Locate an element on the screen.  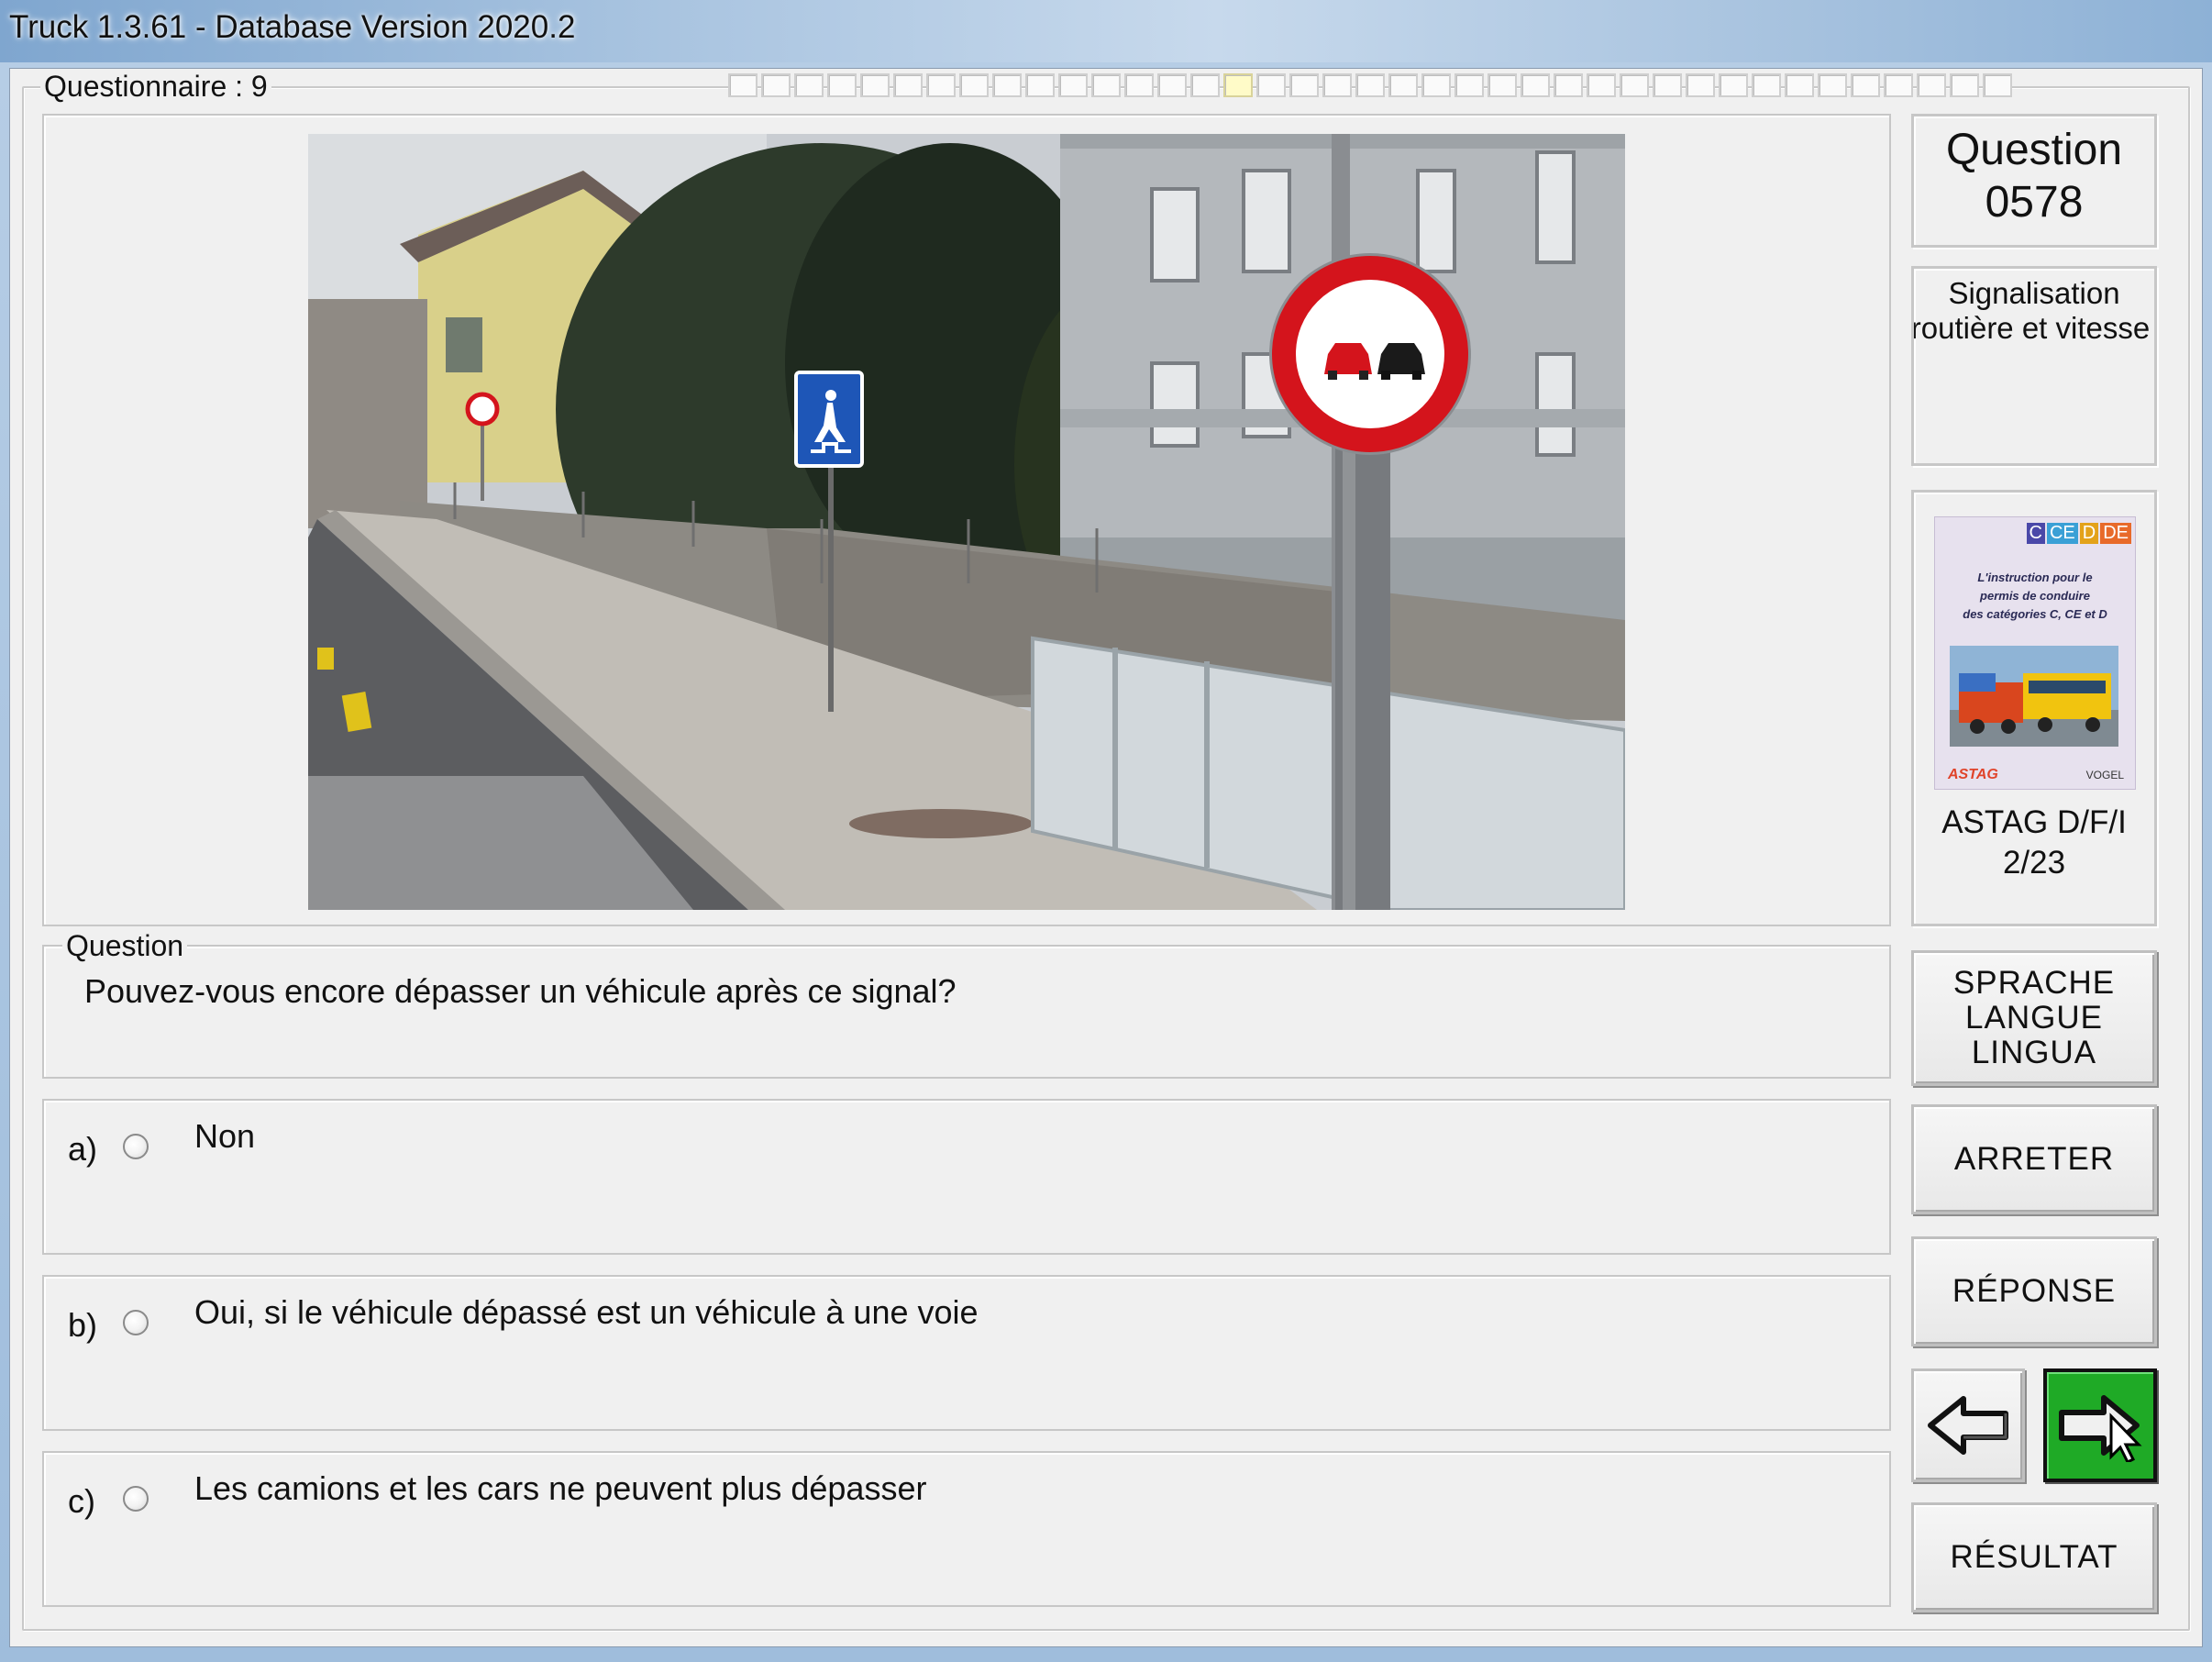
book-badge-ce: CE is located at coordinates (2062, 533).